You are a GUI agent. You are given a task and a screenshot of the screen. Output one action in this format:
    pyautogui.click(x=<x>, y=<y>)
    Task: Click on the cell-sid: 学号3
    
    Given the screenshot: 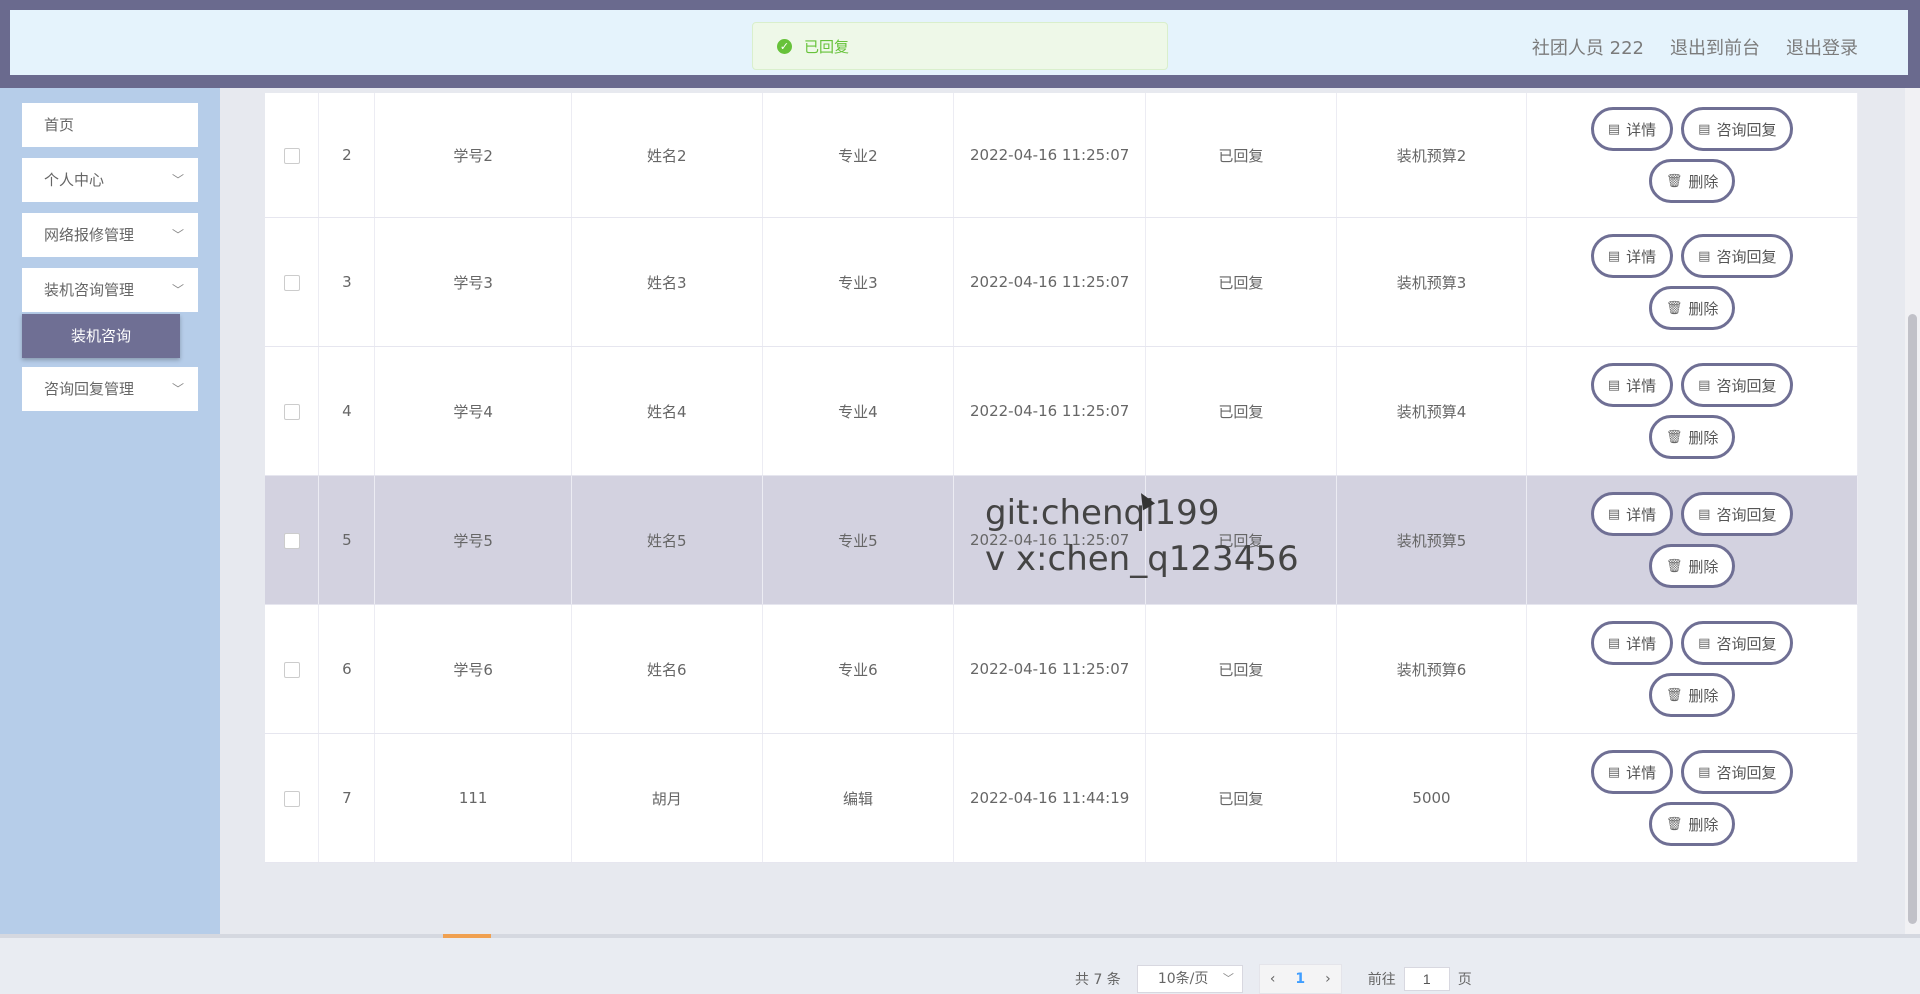 What is the action you would take?
    pyautogui.click(x=473, y=282)
    